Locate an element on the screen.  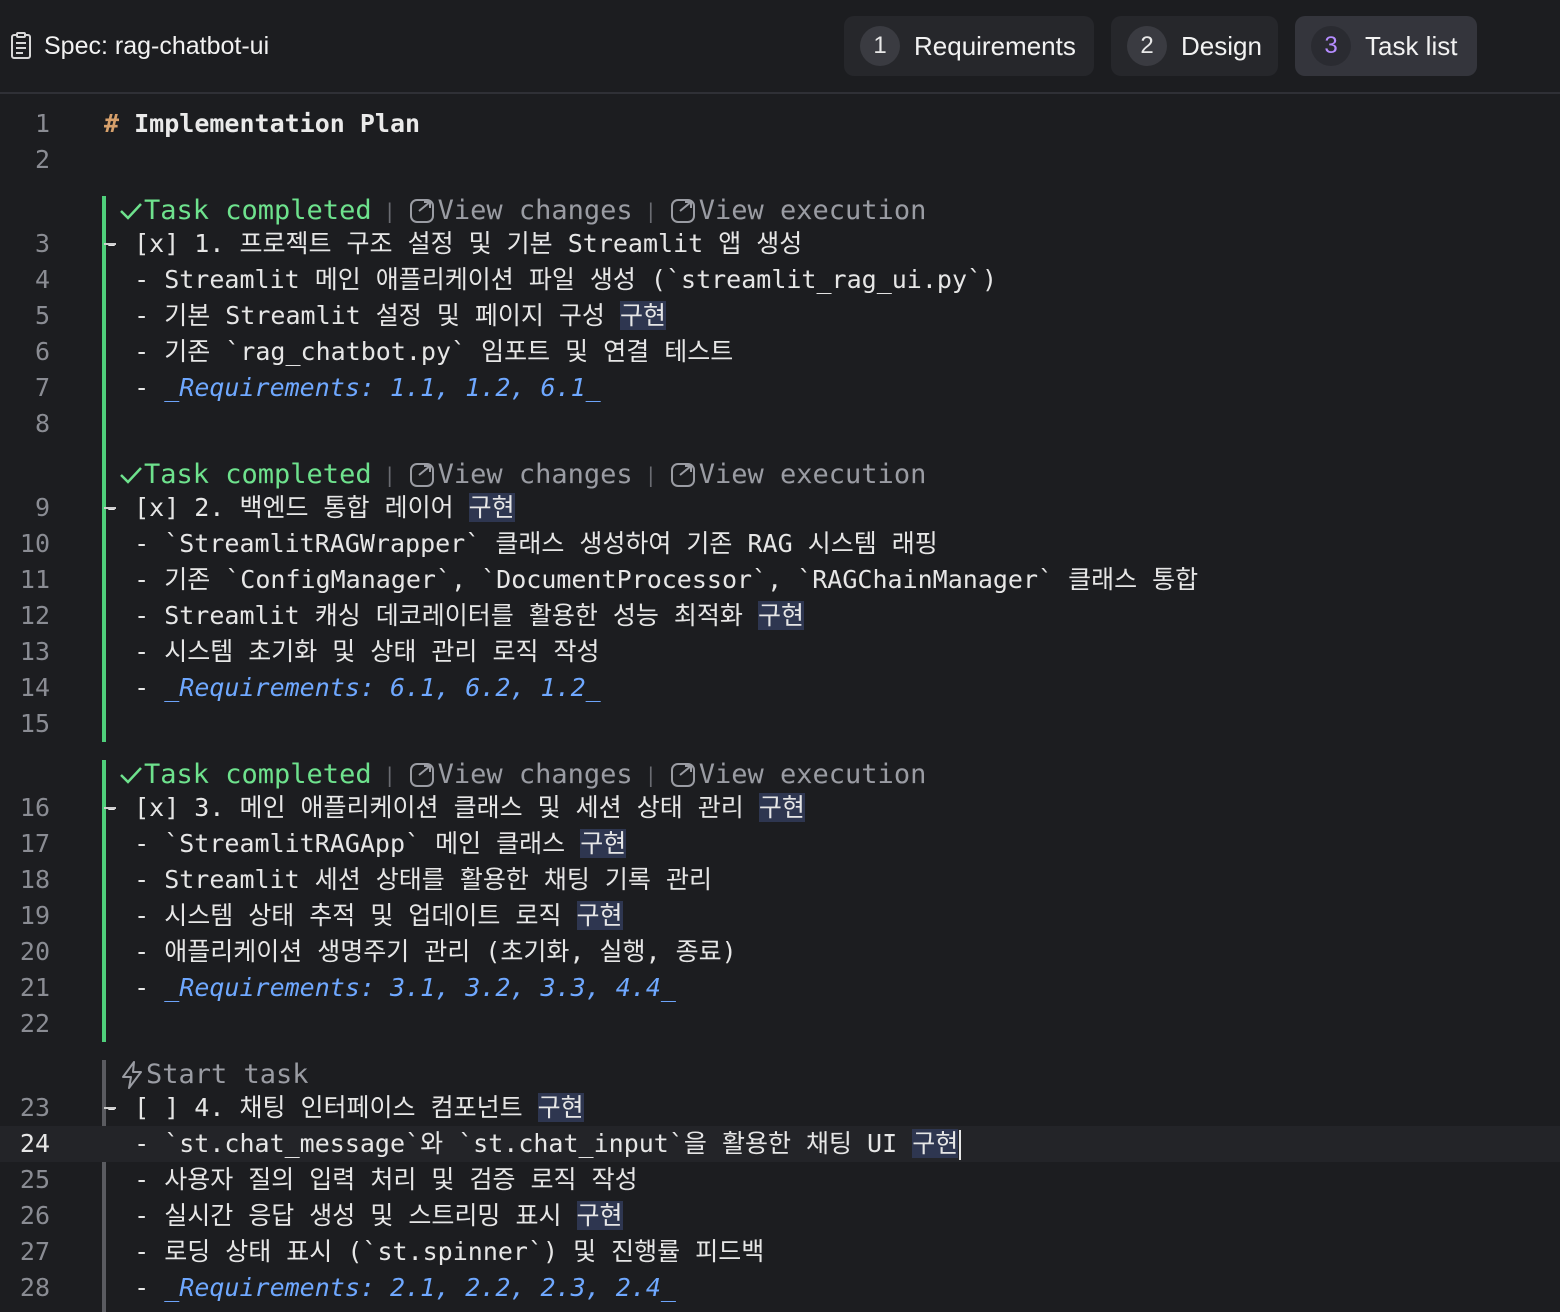
line-text: - 사용자 질의 입력 처리 및 검증 로직 작성 is located at coordinates (371, 1179).